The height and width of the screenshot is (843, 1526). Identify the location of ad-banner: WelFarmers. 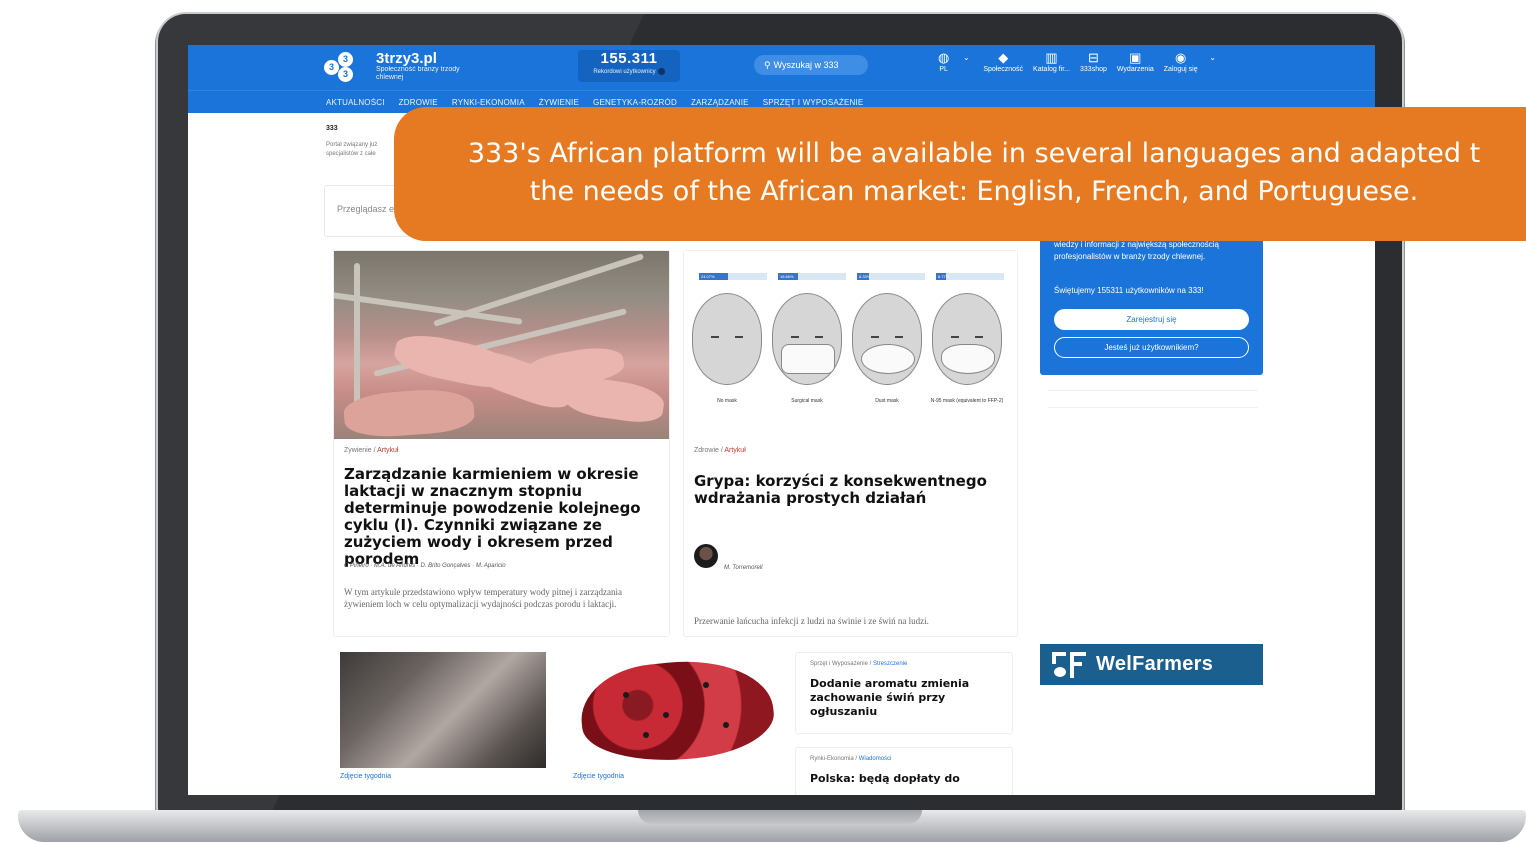
(1151, 664).